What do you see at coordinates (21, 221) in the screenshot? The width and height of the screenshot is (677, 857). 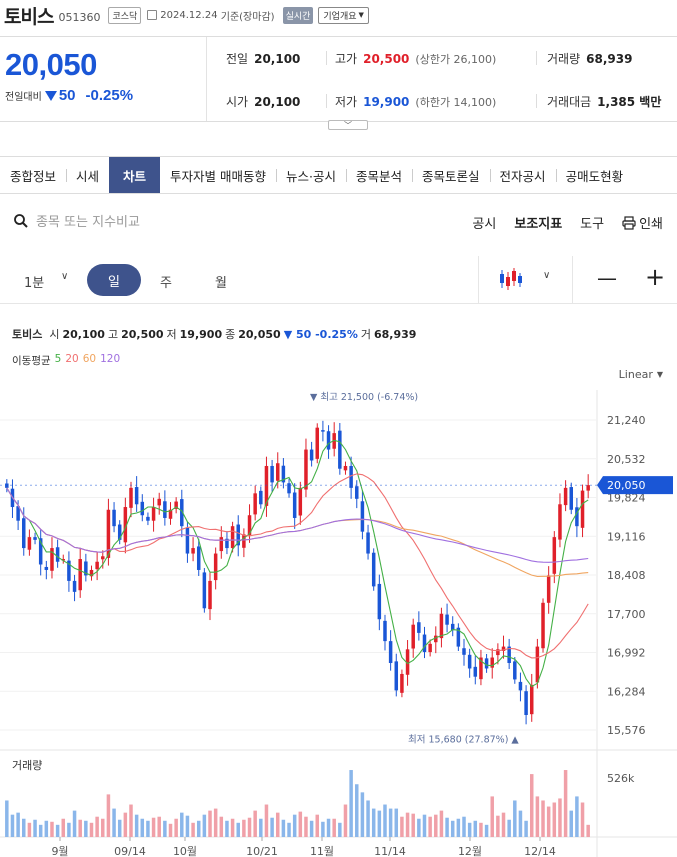 I see `search-icon` at bounding box center [21, 221].